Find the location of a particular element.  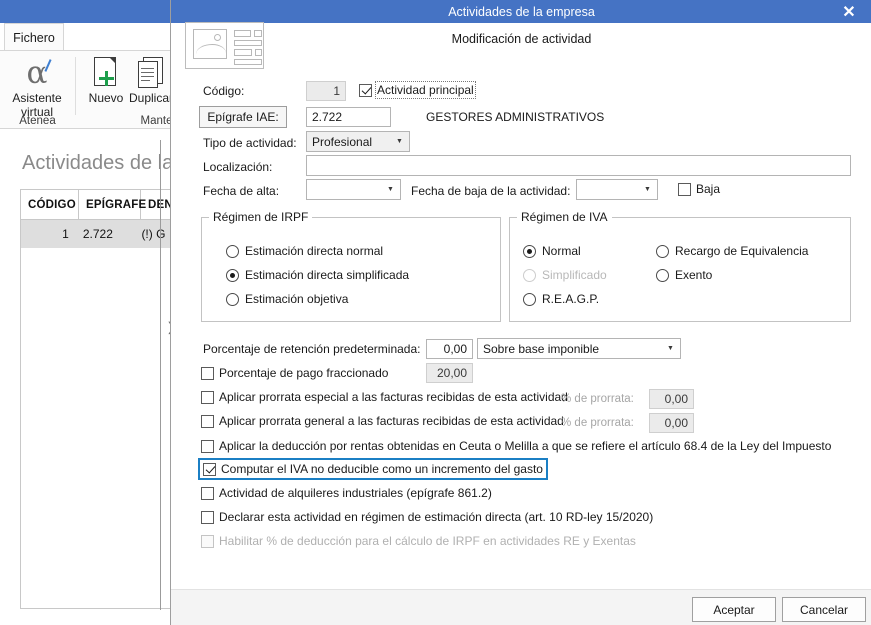

ribbon-group-atenea: α Asistente virtual Atenea is located at coordinates (37, 90).